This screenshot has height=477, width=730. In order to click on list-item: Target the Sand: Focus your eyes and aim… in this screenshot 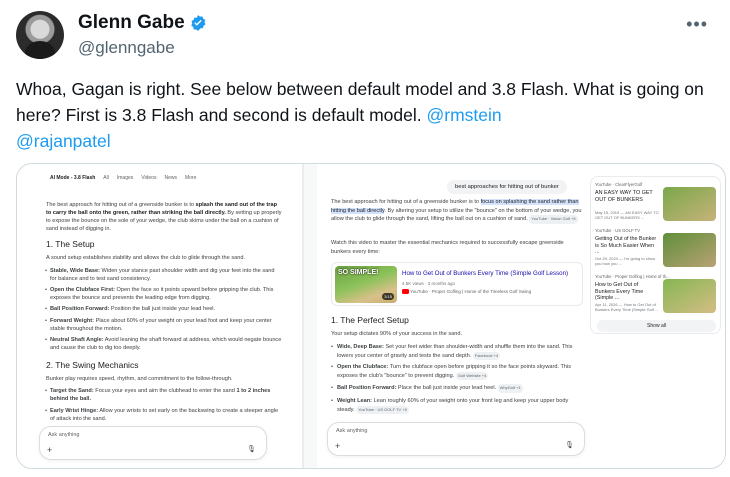, I will do `click(163, 395)`.